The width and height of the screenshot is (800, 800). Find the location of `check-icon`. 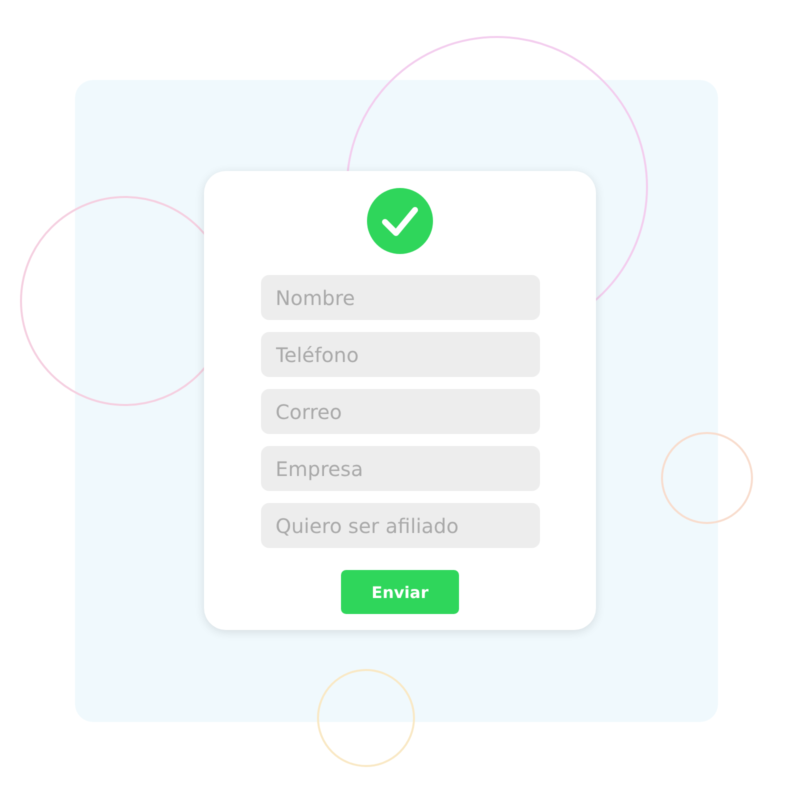

check-icon is located at coordinates (400, 221).